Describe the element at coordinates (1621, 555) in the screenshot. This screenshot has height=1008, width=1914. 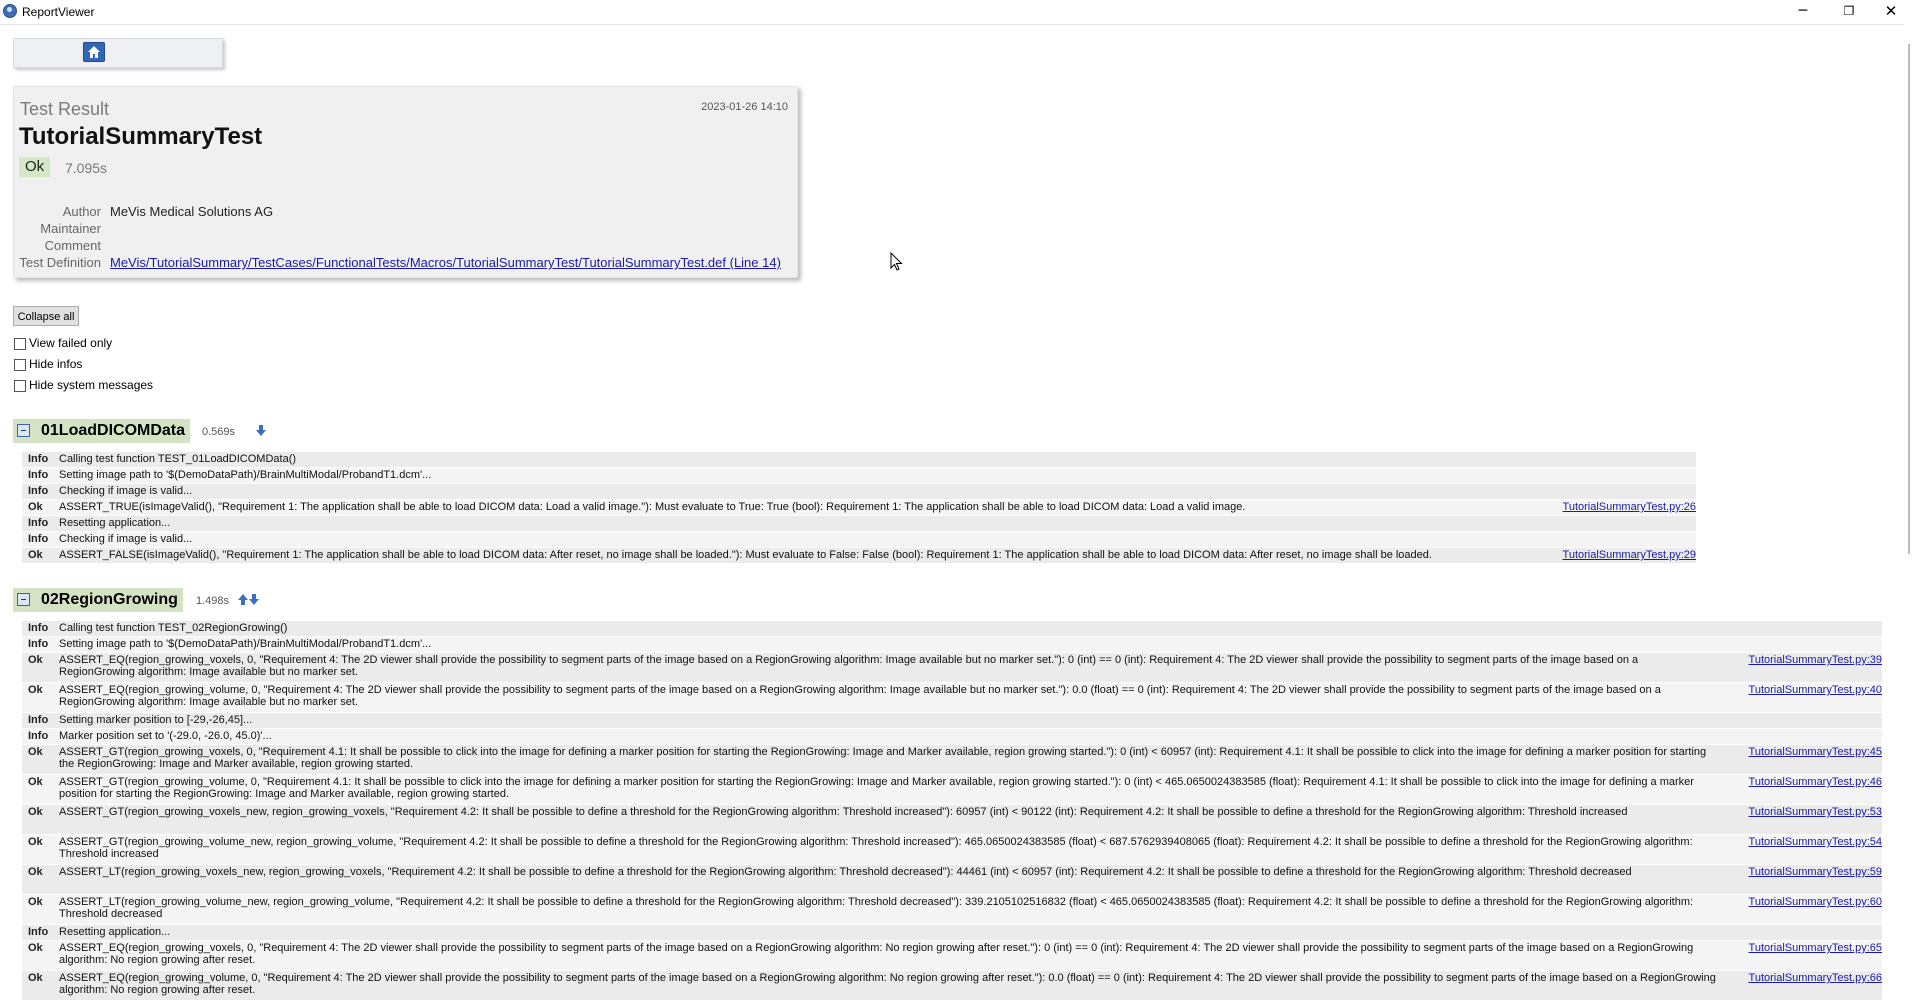
I see `source-link: TutorialSummaryTest.py:29` at that location.